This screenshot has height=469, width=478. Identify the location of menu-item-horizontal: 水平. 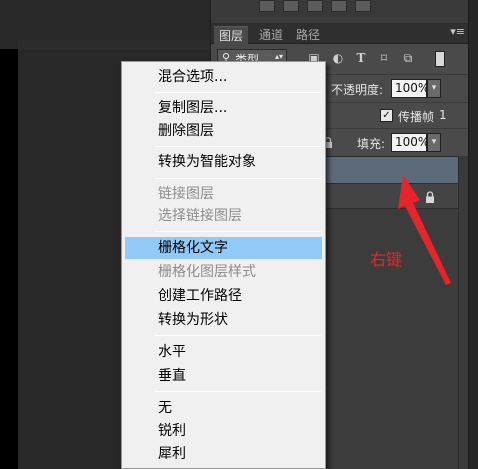
(223, 352).